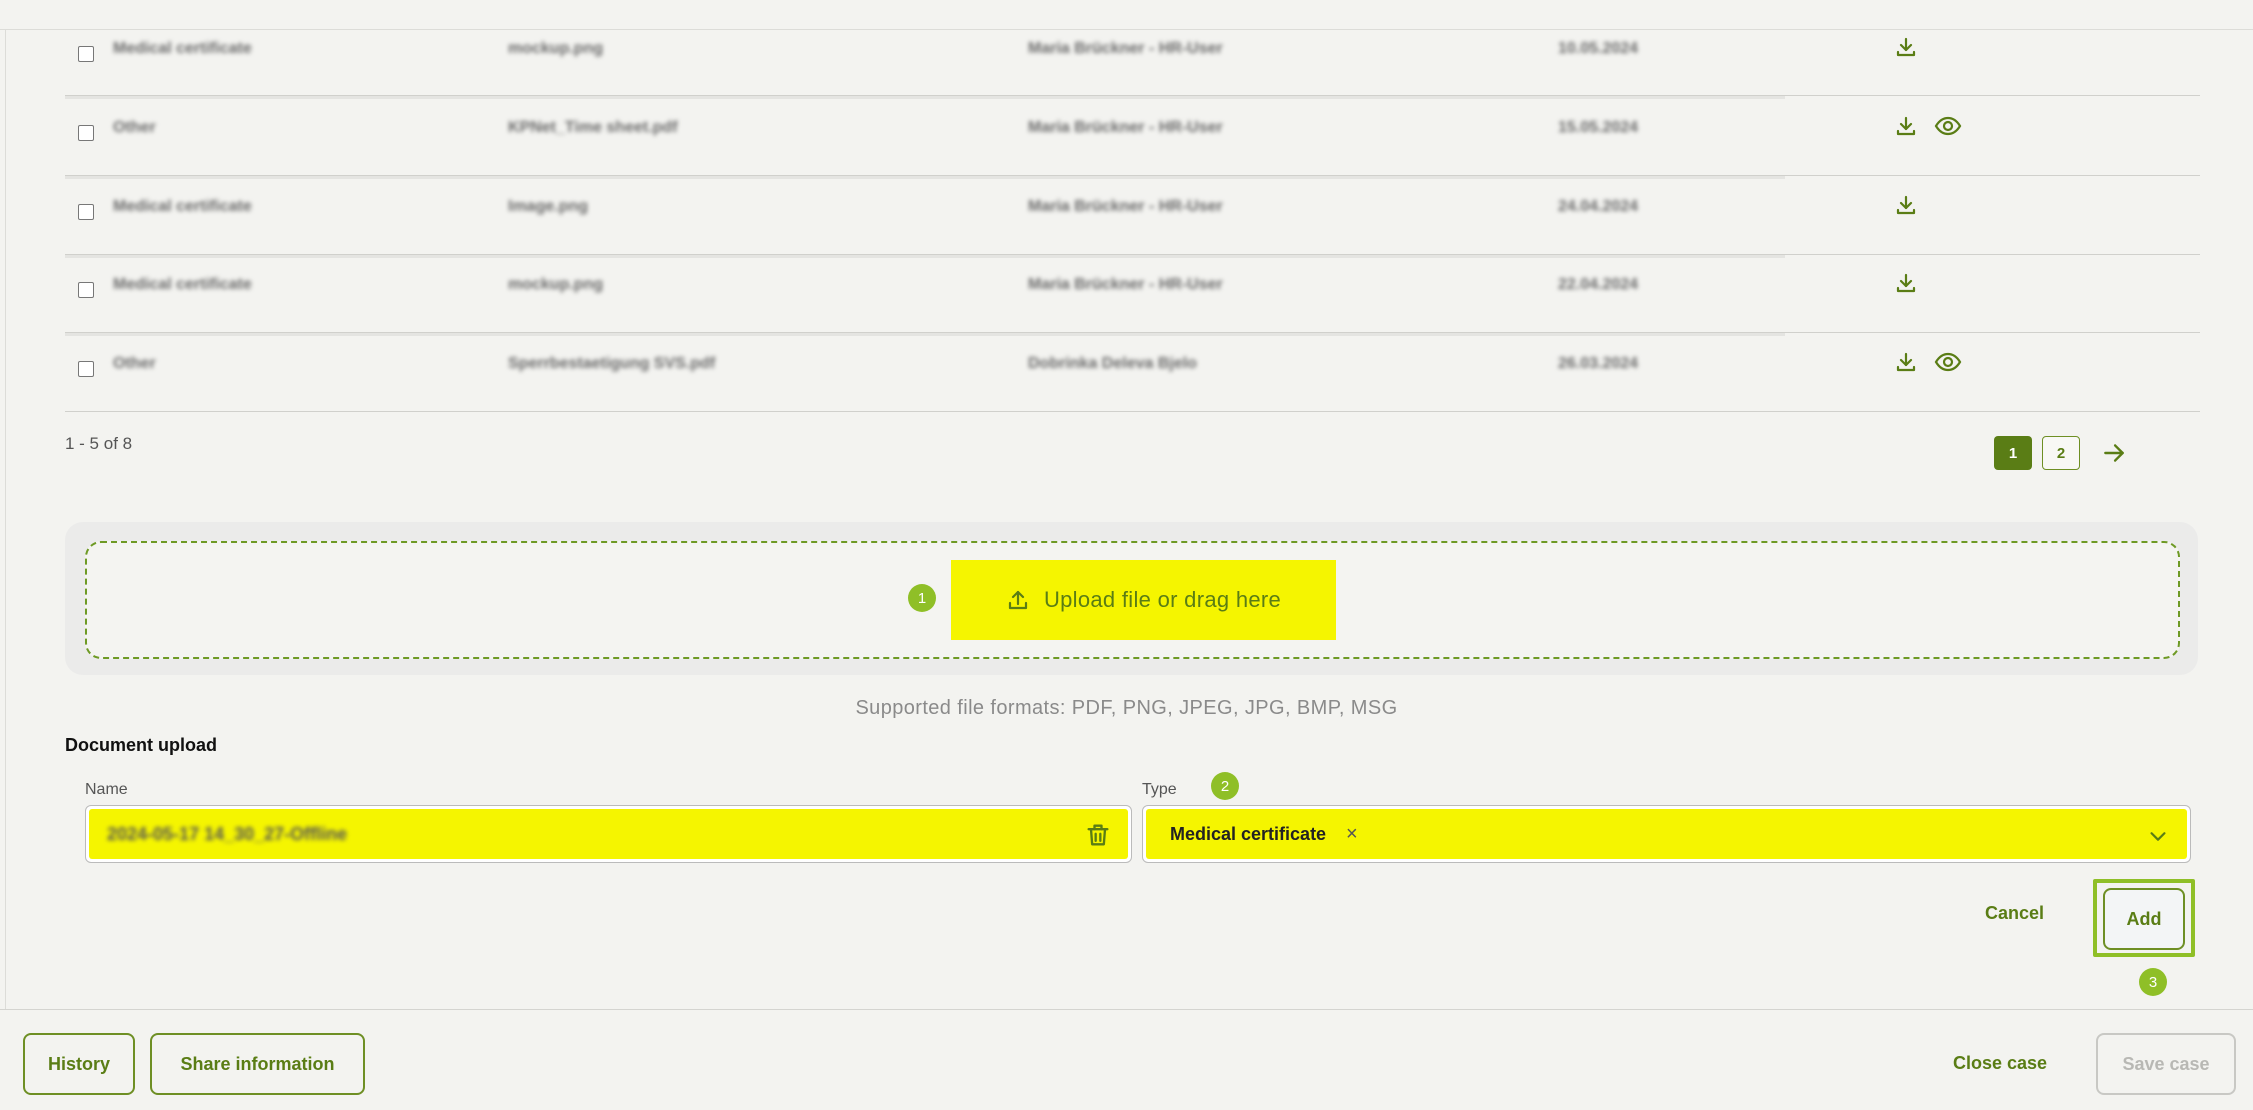 The height and width of the screenshot is (1110, 2253). What do you see at coordinates (2153, 982) in the screenshot?
I see `step-marker-3: 3` at bounding box center [2153, 982].